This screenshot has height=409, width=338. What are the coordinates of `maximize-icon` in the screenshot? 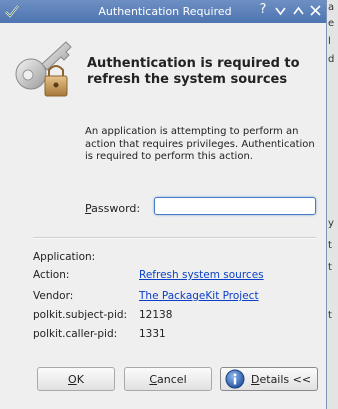 It's located at (298, 11).